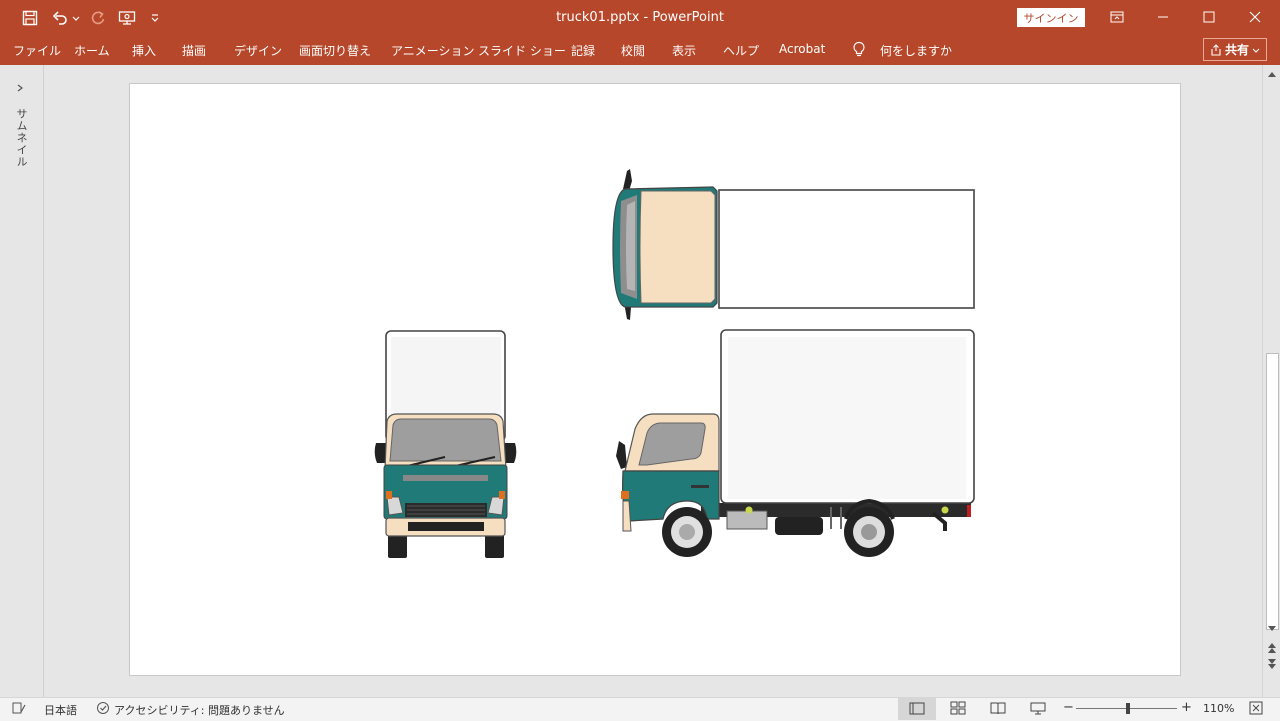 Image resolution: width=1280 pixels, height=721 pixels. I want to click on chevron-down-icon, so click(1256, 50).